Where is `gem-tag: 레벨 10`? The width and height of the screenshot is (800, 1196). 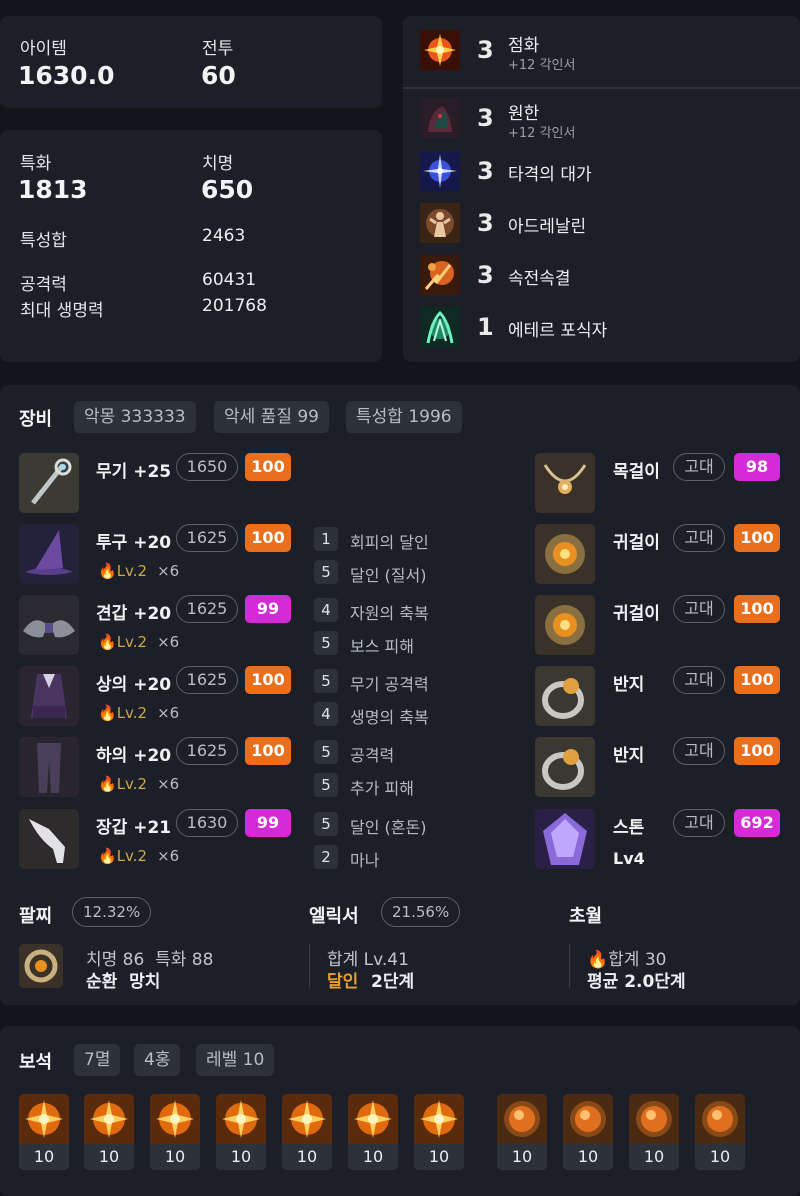
gem-tag: 레벨 10 is located at coordinates (235, 1060).